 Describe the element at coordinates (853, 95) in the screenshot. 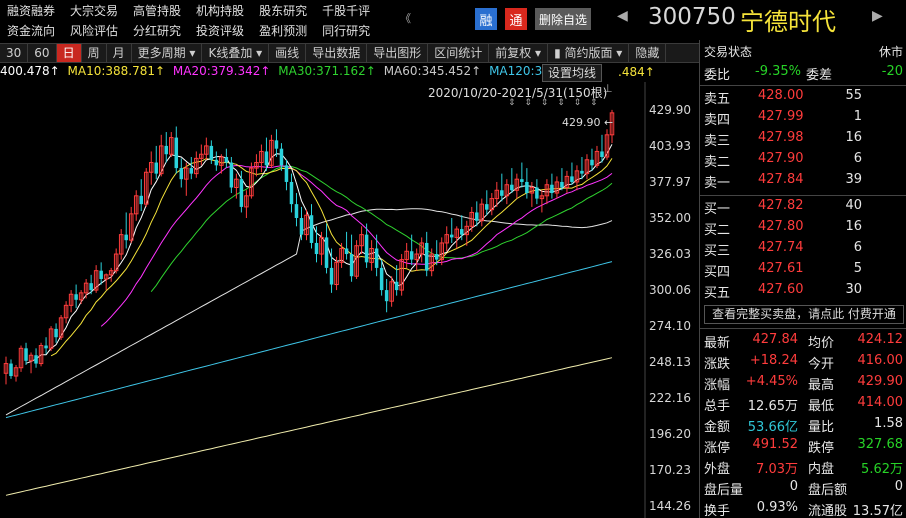

I see `sells-volume: 55` at that location.